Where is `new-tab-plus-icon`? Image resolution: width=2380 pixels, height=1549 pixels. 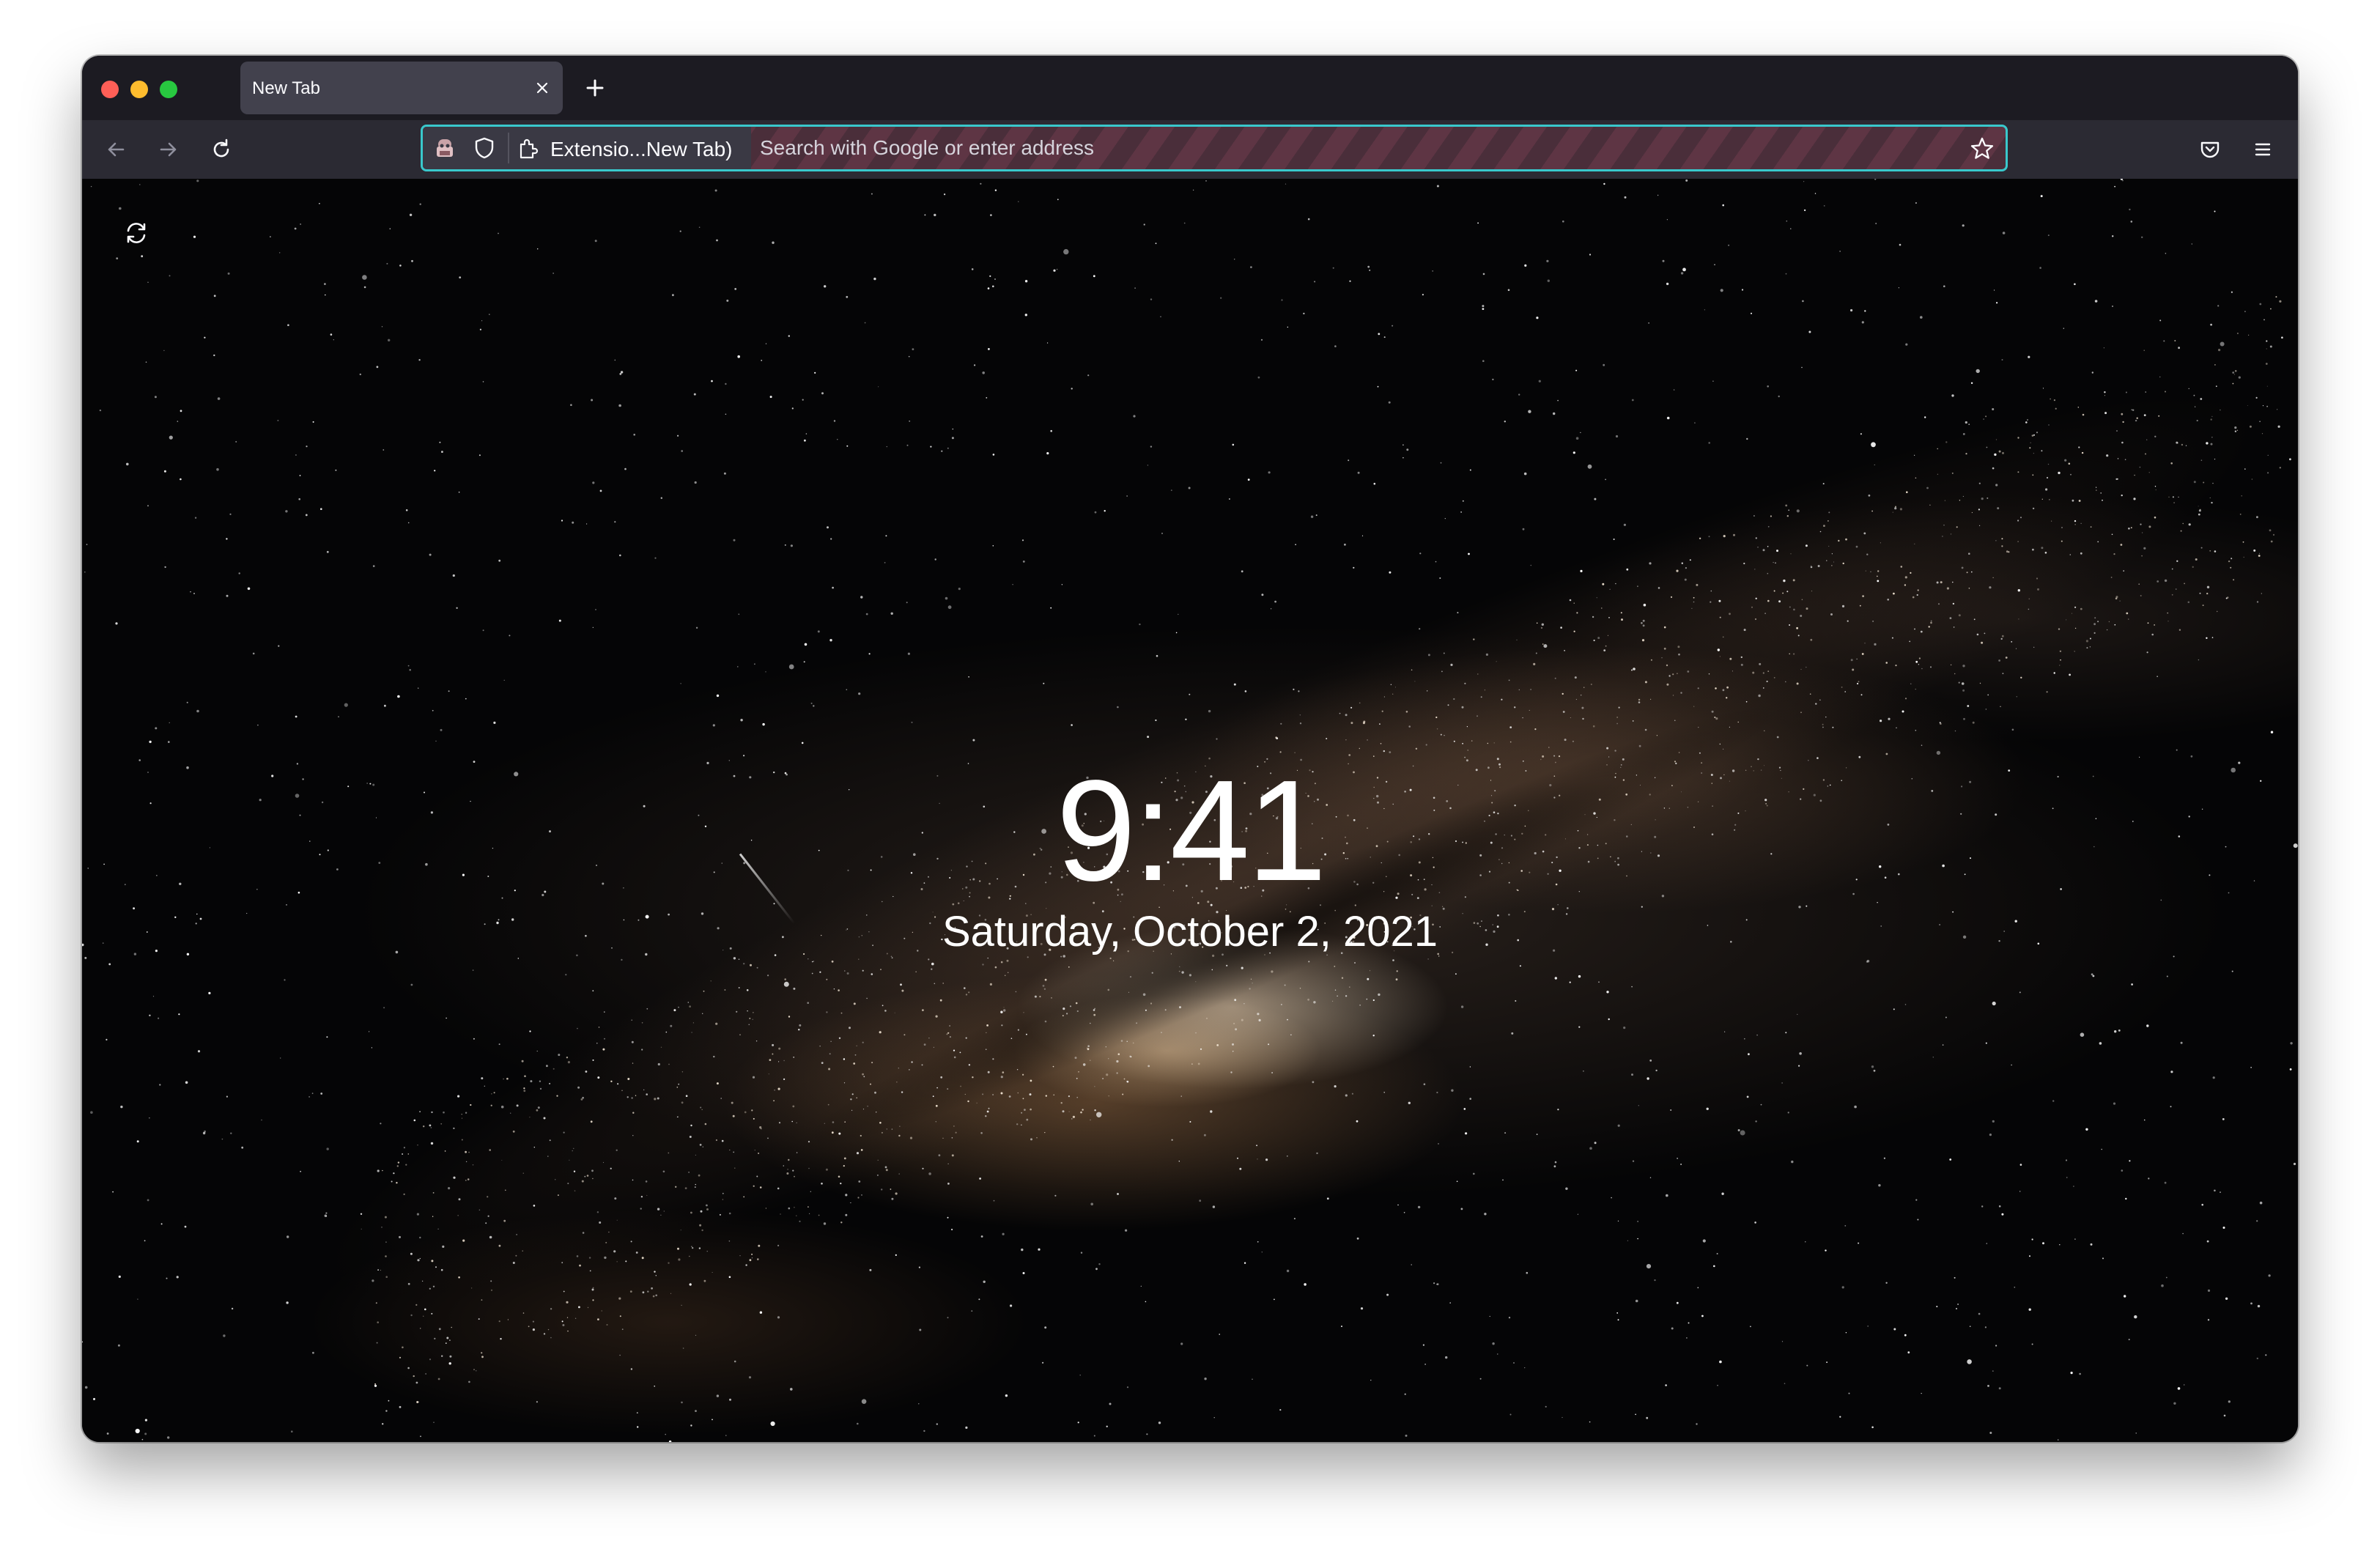
new-tab-plus-icon is located at coordinates (595, 88).